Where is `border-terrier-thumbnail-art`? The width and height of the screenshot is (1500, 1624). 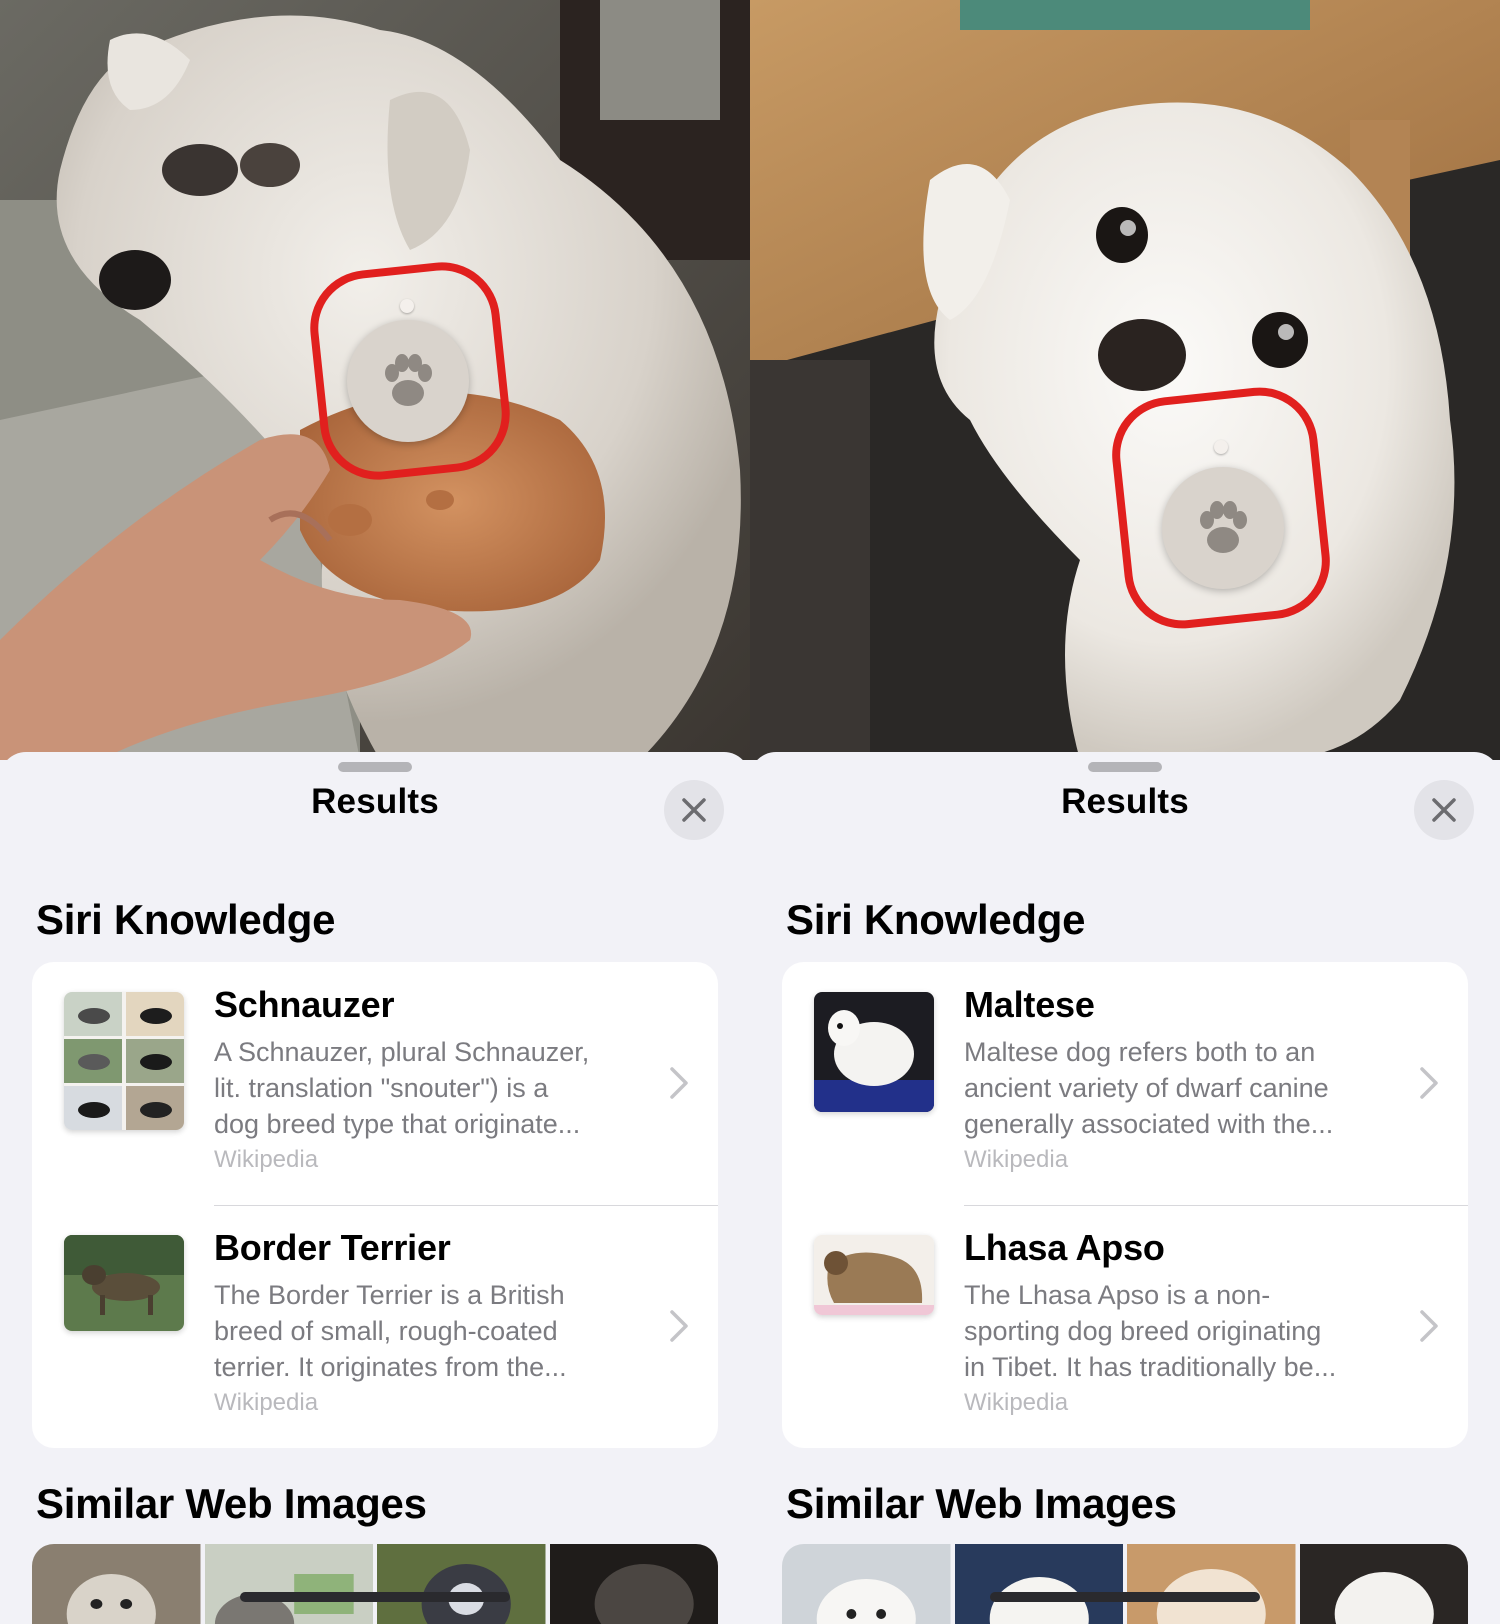 border-terrier-thumbnail-art is located at coordinates (124, 1283).